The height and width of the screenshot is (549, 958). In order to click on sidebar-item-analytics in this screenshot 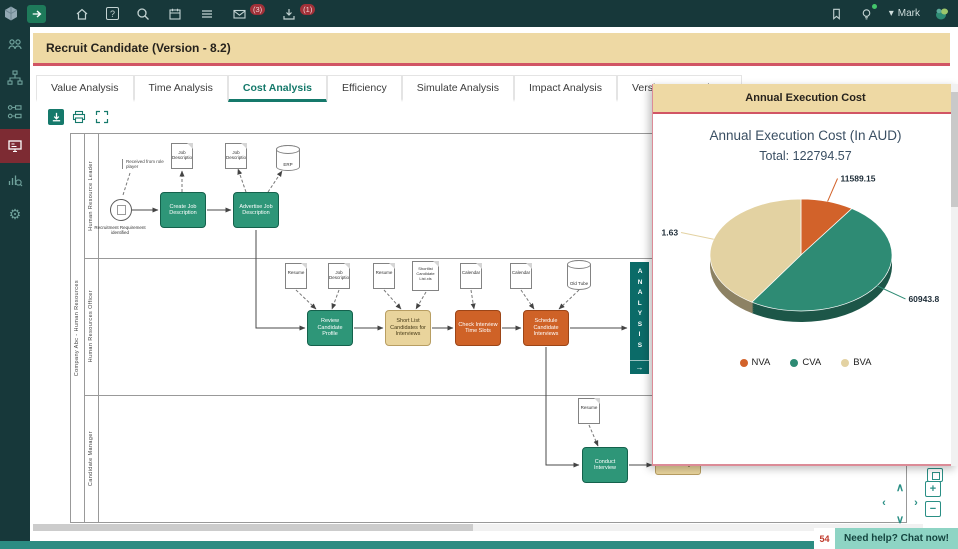, I will do `click(15, 180)`.